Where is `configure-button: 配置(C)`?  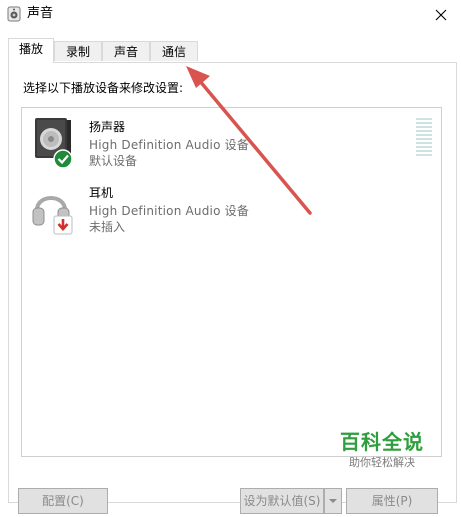
configure-button: 配置(C) is located at coordinates (63, 501).